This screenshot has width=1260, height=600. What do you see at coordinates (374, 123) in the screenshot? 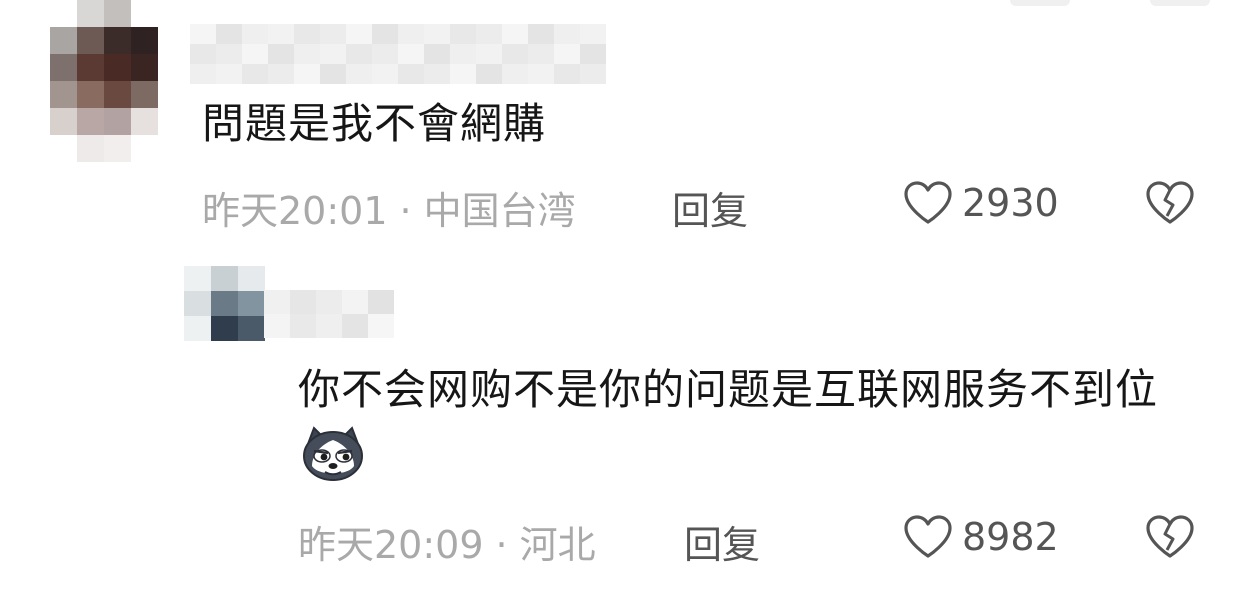
I see `comment-text: 問題是我不會網購` at bounding box center [374, 123].